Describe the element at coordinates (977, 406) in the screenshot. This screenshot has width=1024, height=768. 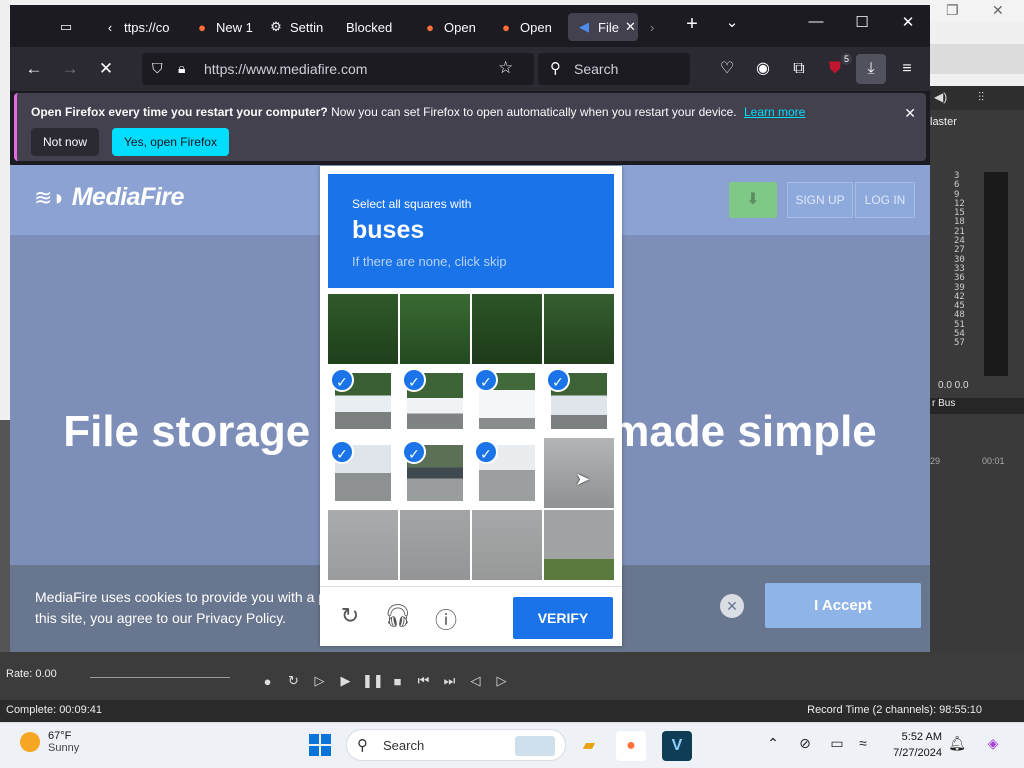
I see `bus-label: r Bus` at that location.